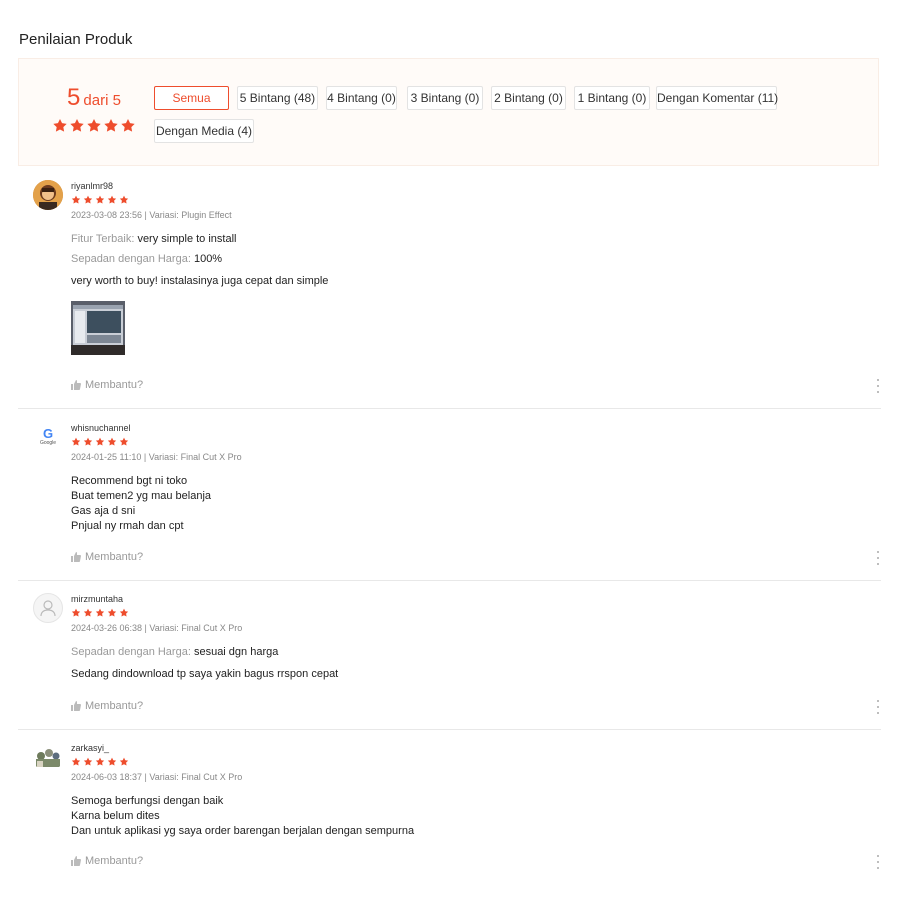 This screenshot has height=899, width=899. Describe the element at coordinates (528, 98) in the screenshot. I see `filter-2-star: 2 Bintang (0)` at that location.